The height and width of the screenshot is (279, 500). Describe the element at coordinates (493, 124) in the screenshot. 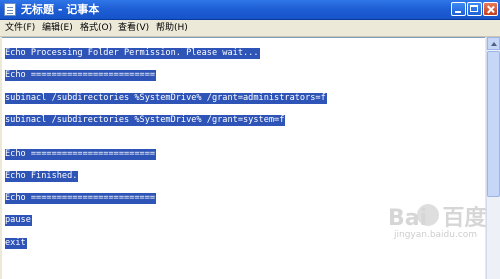

I see `scrollbar-thumb` at that location.